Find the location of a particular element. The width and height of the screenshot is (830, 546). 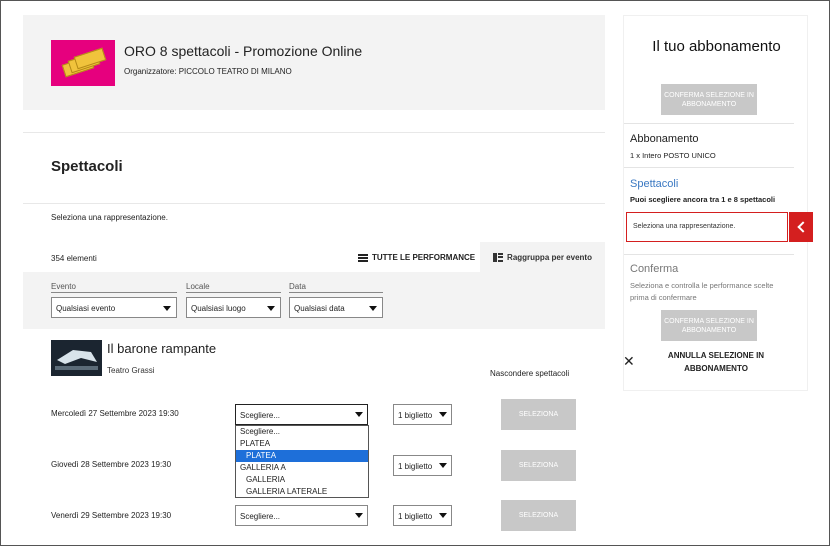

selected-performance-box: Seleziona una rappresentazione. is located at coordinates (707, 227).